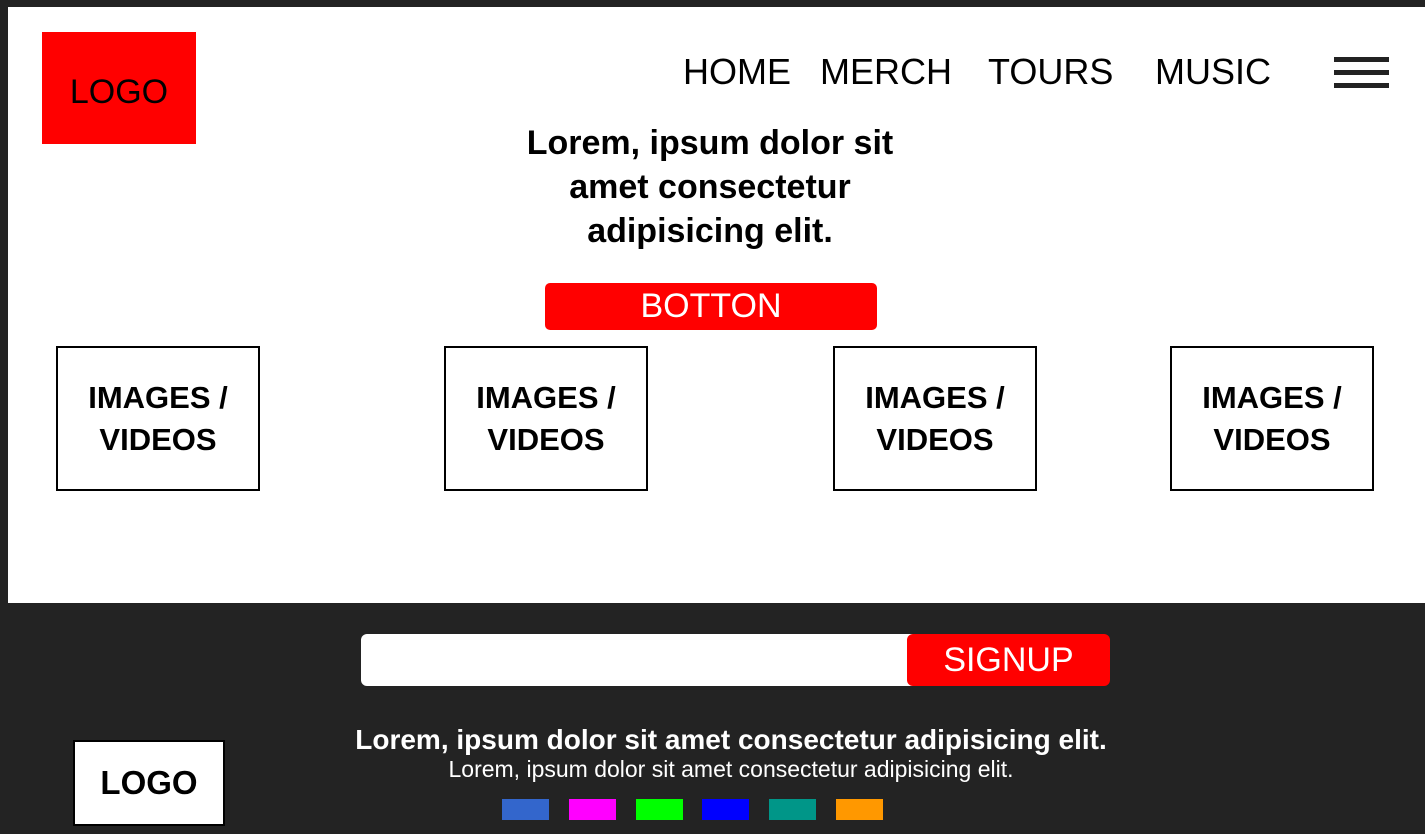  I want to click on signup-email-input, so click(641, 660).